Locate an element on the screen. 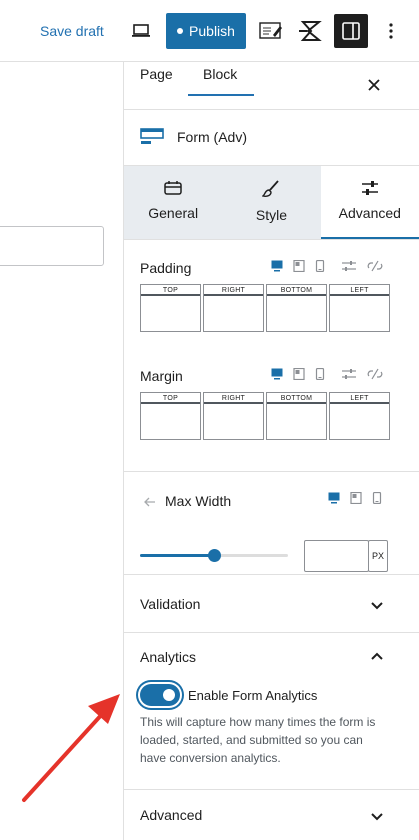 The height and width of the screenshot is (840, 419). padding-label: Padding is located at coordinates (166, 268).